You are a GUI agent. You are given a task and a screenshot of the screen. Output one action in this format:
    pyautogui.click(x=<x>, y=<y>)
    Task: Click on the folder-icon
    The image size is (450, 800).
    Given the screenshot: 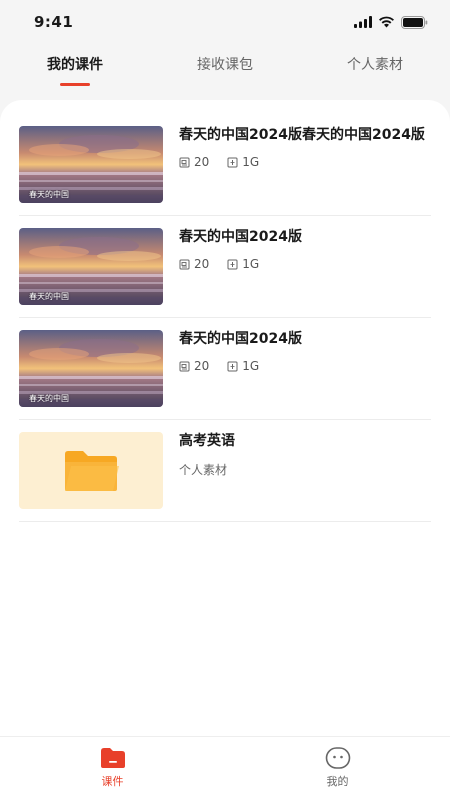 What is the action you would take?
    pyautogui.click(x=92, y=470)
    